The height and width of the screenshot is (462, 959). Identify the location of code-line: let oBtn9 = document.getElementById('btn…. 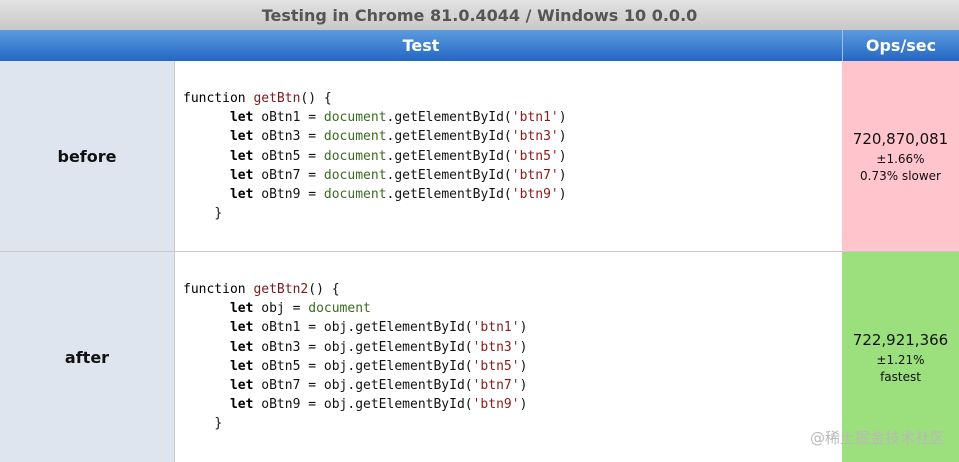
(398, 195).